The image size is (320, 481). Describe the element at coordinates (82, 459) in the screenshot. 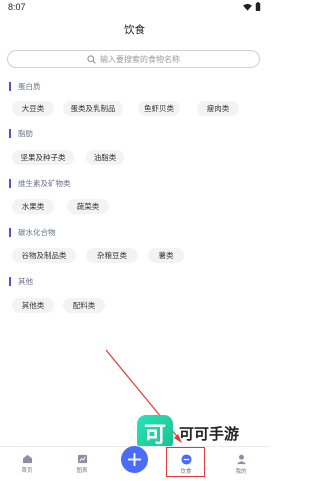

I see `chart-icon` at that location.